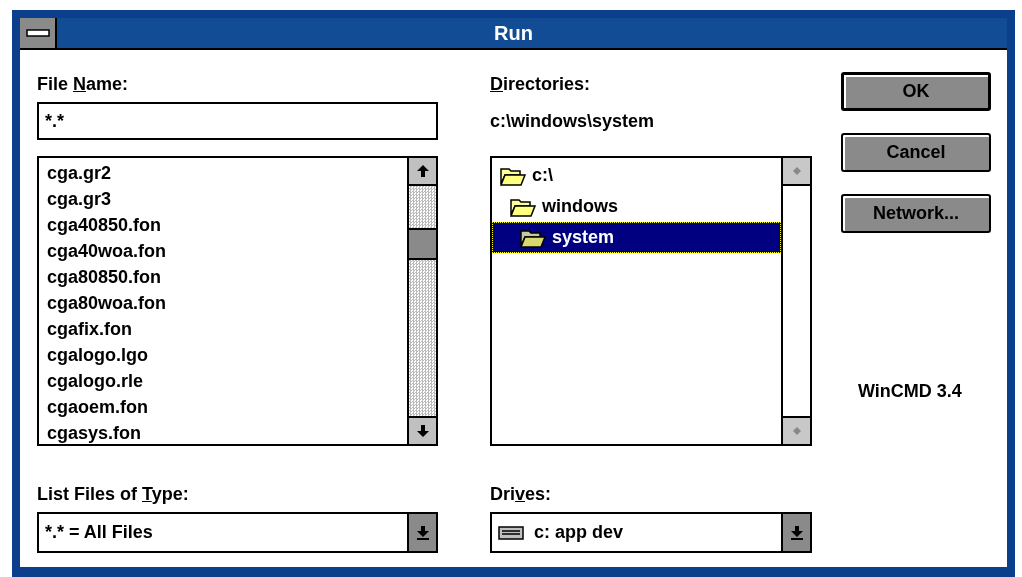 The height and width of the screenshot is (577, 1022). Describe the element at coordinates (521, 494) in the screenshot. I see `drives-label: Drives:` at that location.